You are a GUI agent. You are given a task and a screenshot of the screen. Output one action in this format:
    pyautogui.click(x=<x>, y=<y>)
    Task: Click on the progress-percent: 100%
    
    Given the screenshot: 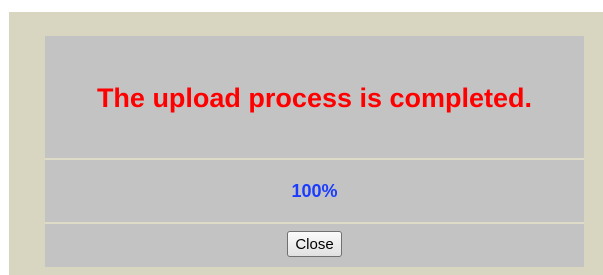 What is the action you would take?
    pyautogui.click(x=314, y=190)
    